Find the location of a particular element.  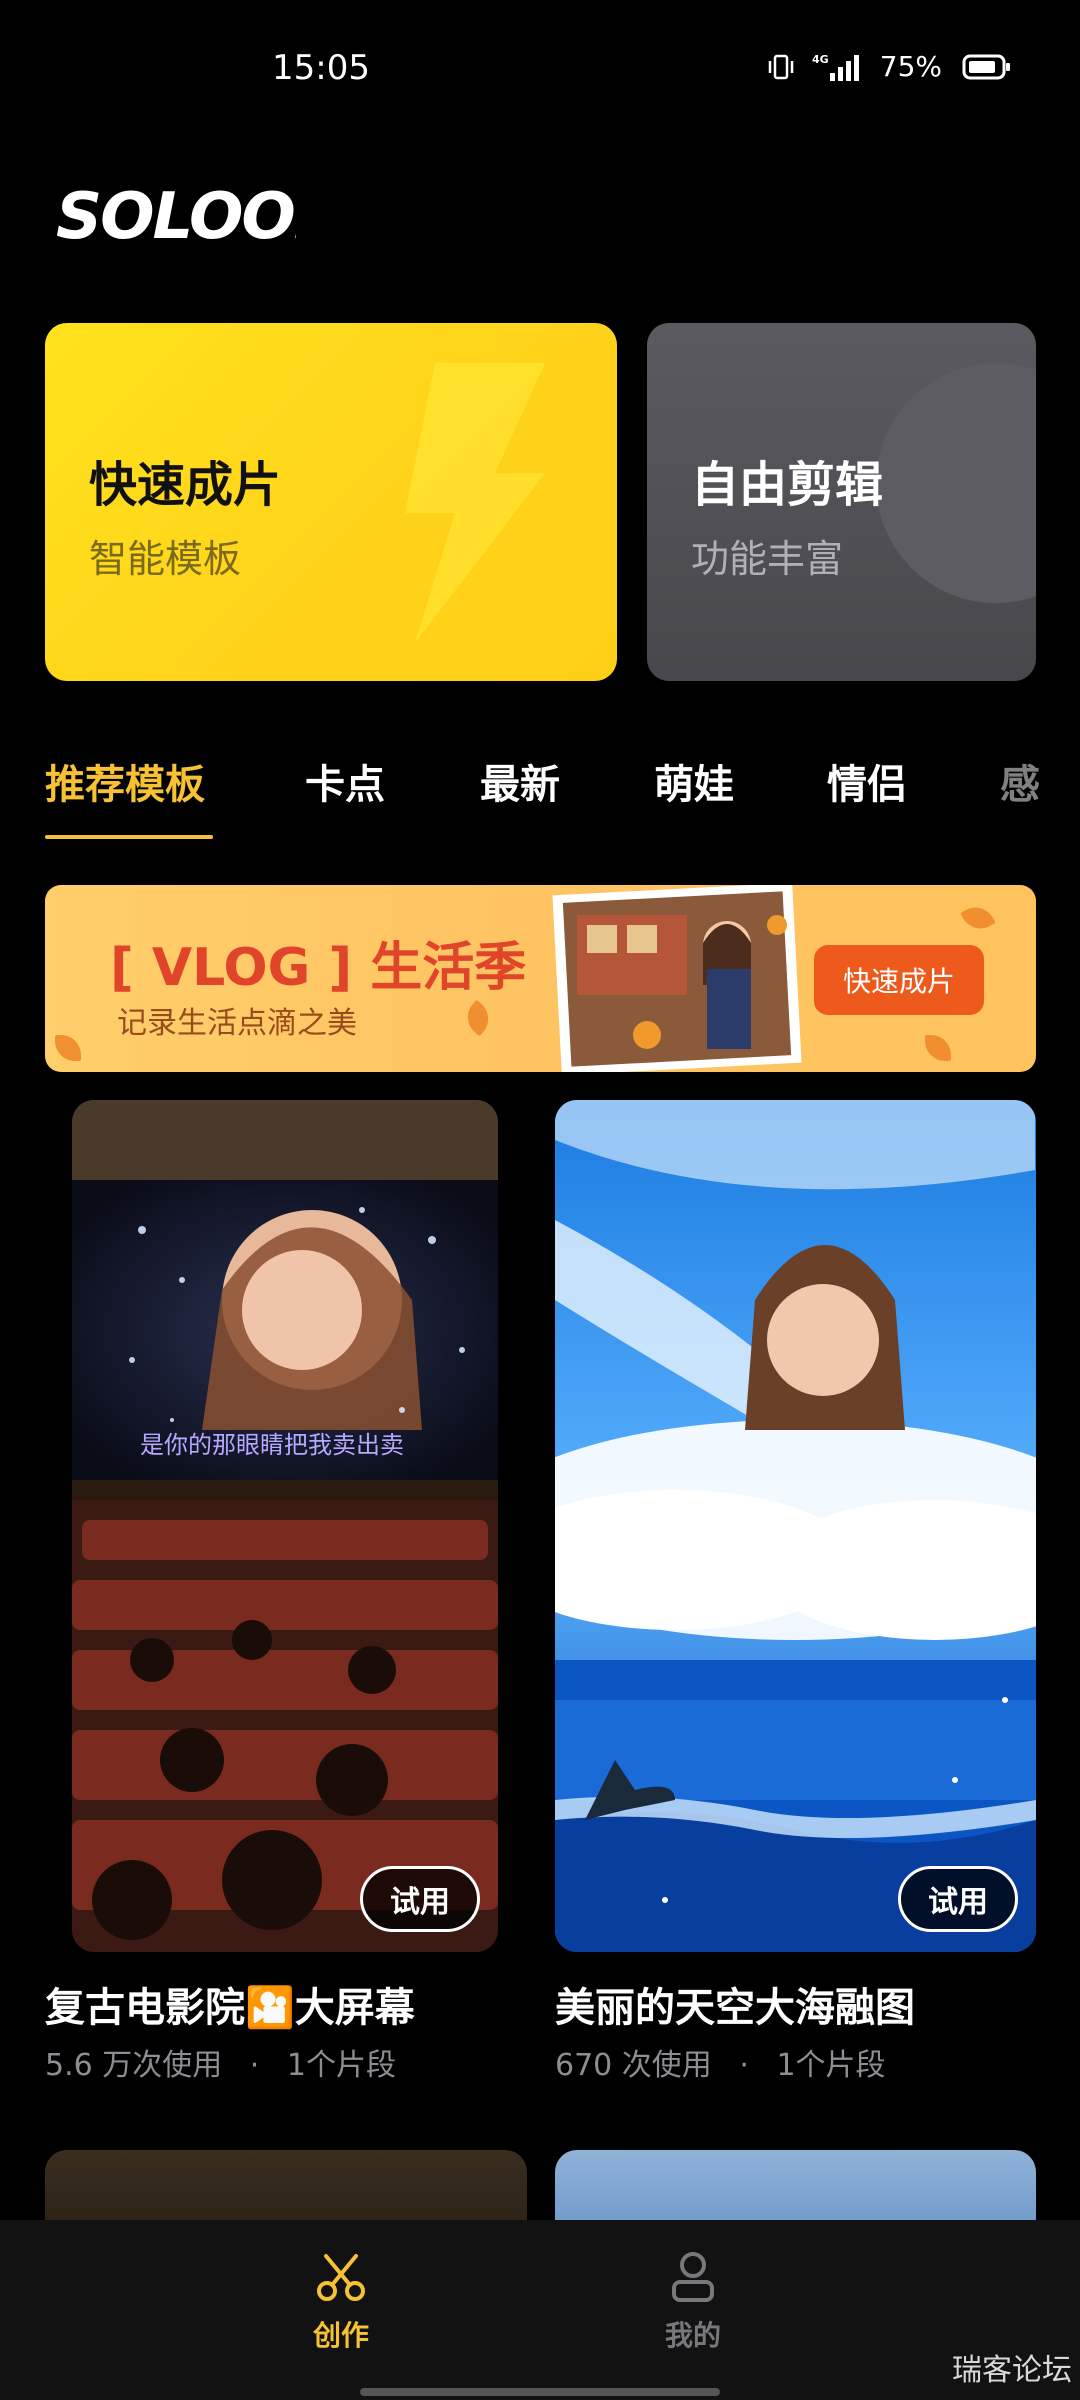

status-icons: 4G 75% is located at coordinates (889, 66).